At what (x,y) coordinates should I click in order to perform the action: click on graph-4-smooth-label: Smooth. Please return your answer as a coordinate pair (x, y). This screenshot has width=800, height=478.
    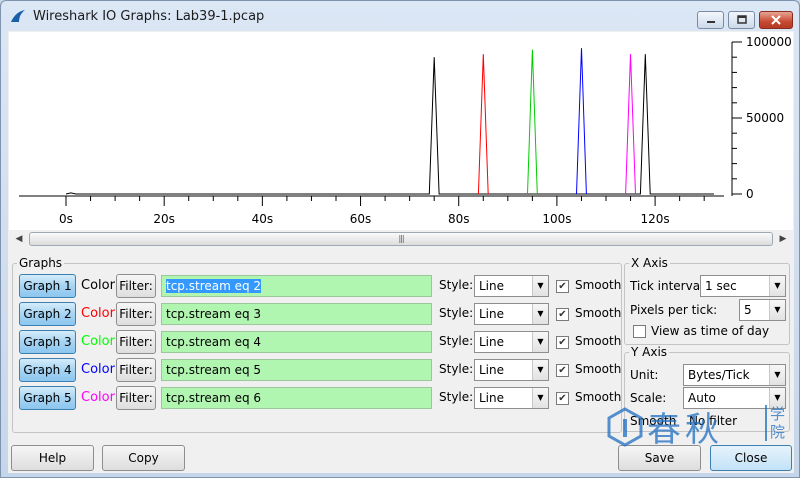
    Looking at the image, I should click on (598, 369).